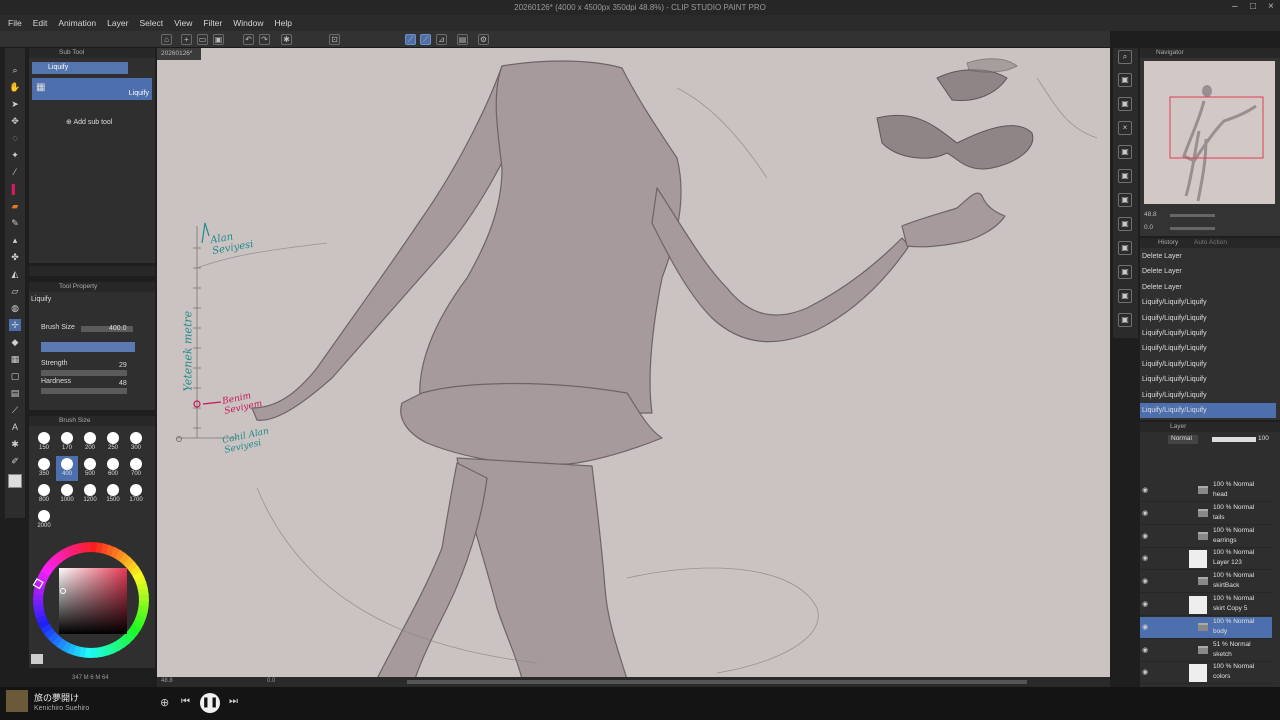 The width and height of the screenshot is (1280, 720). Describe the element at coordinates (248, 23) in the screenshot. I see `menu-window: Window` at that location.